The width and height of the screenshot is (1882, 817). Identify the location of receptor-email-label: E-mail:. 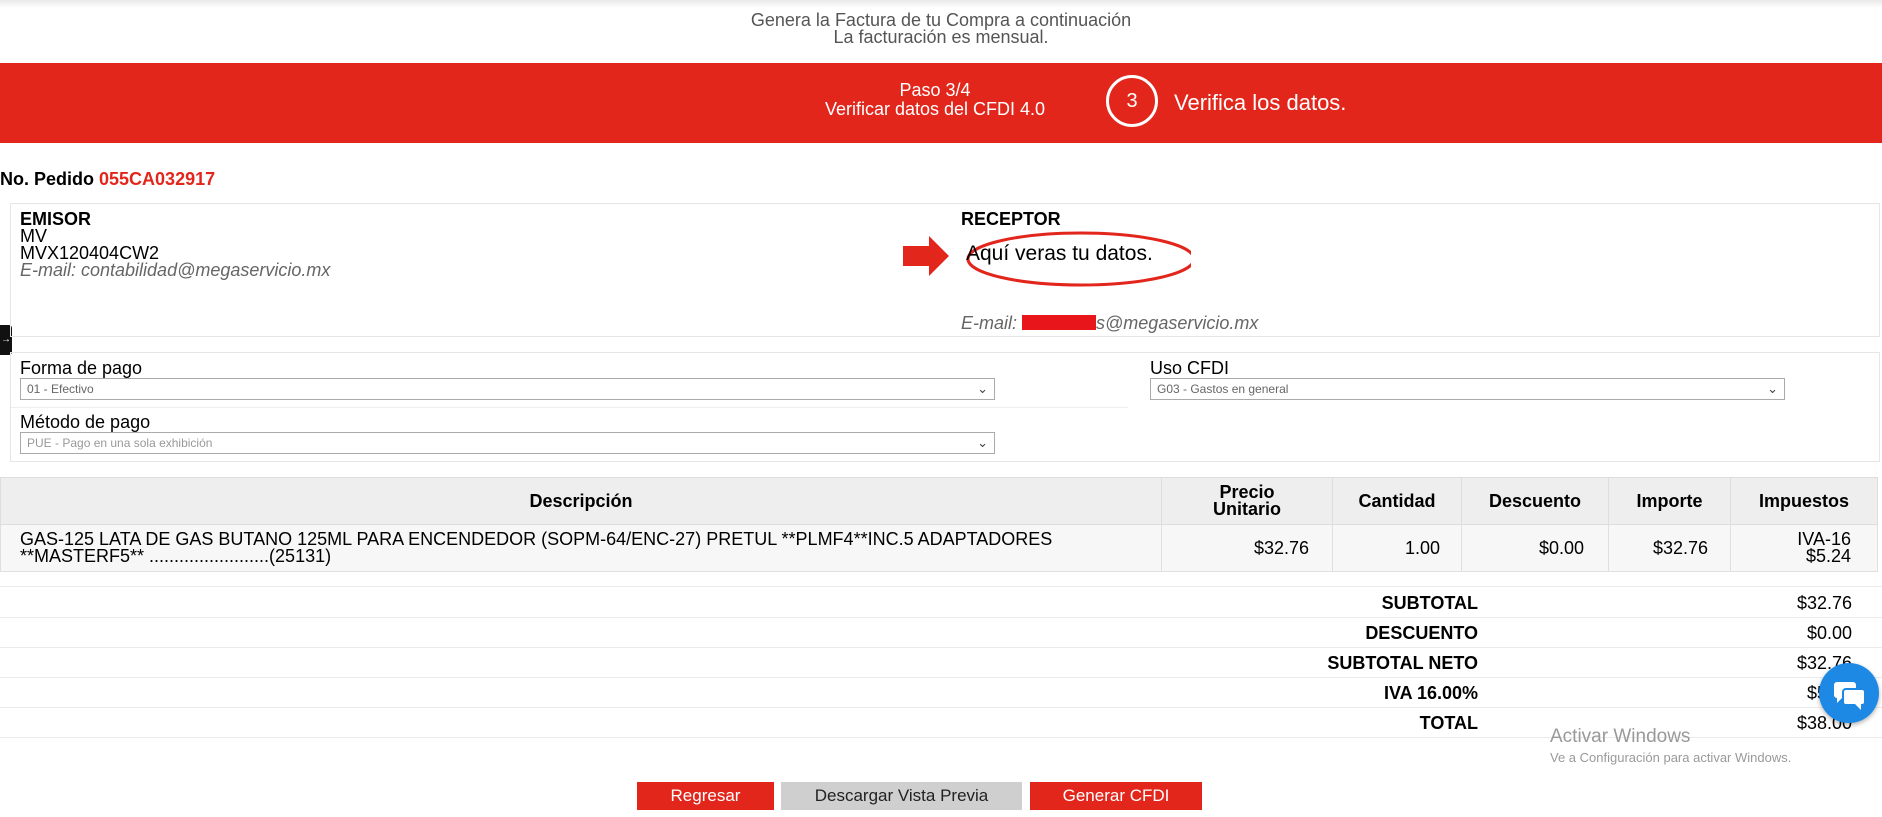
(989, 323).